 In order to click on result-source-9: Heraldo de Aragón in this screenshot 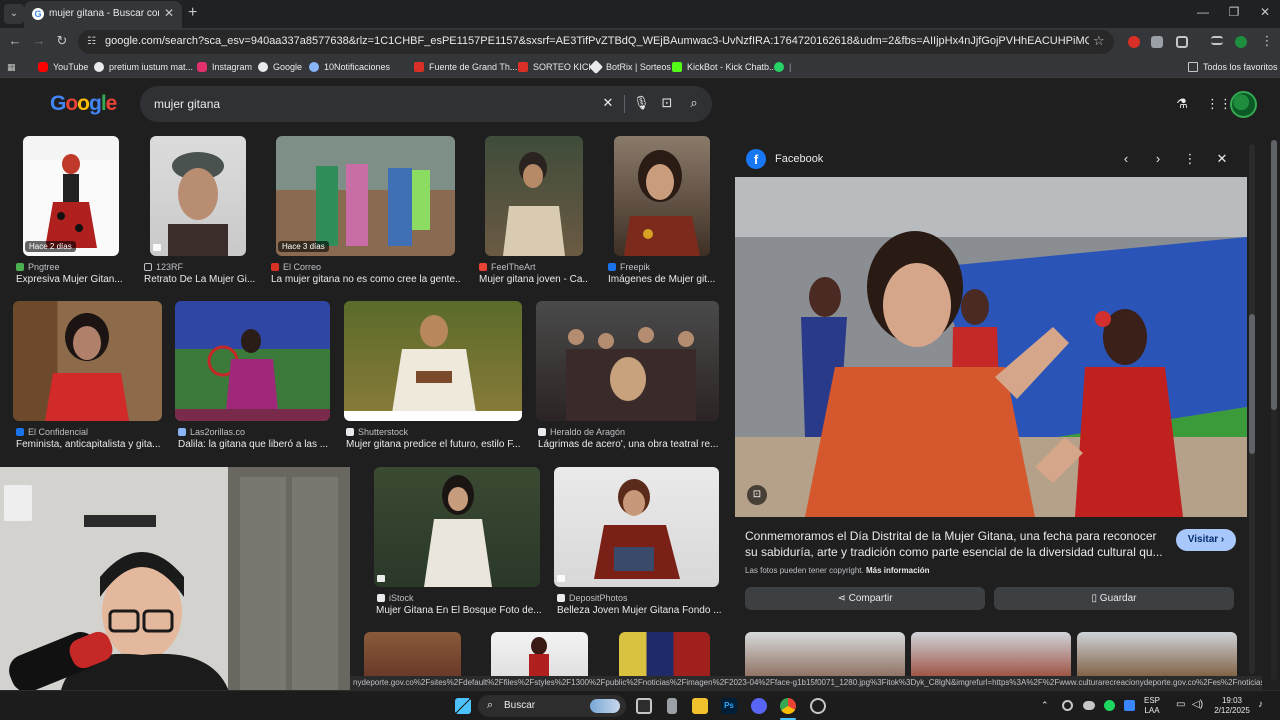, I will do `click(581, 432)`.